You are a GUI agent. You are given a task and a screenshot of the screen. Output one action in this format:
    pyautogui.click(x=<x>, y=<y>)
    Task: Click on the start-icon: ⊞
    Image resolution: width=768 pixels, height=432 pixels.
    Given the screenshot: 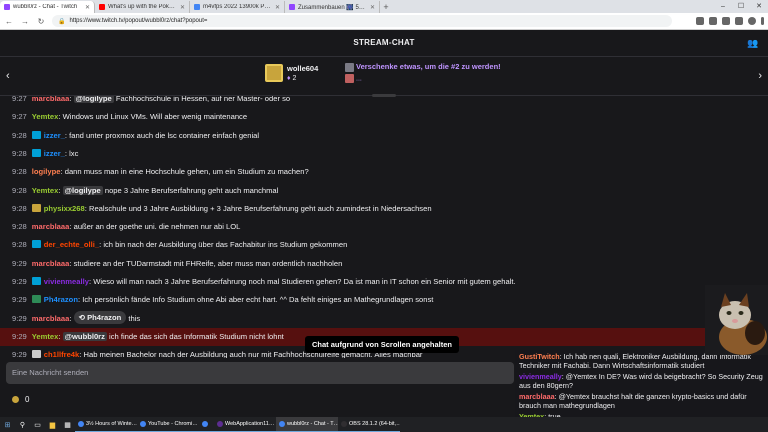 What is the action you would take?
    pyautogui.click(x=7, y=424)
    